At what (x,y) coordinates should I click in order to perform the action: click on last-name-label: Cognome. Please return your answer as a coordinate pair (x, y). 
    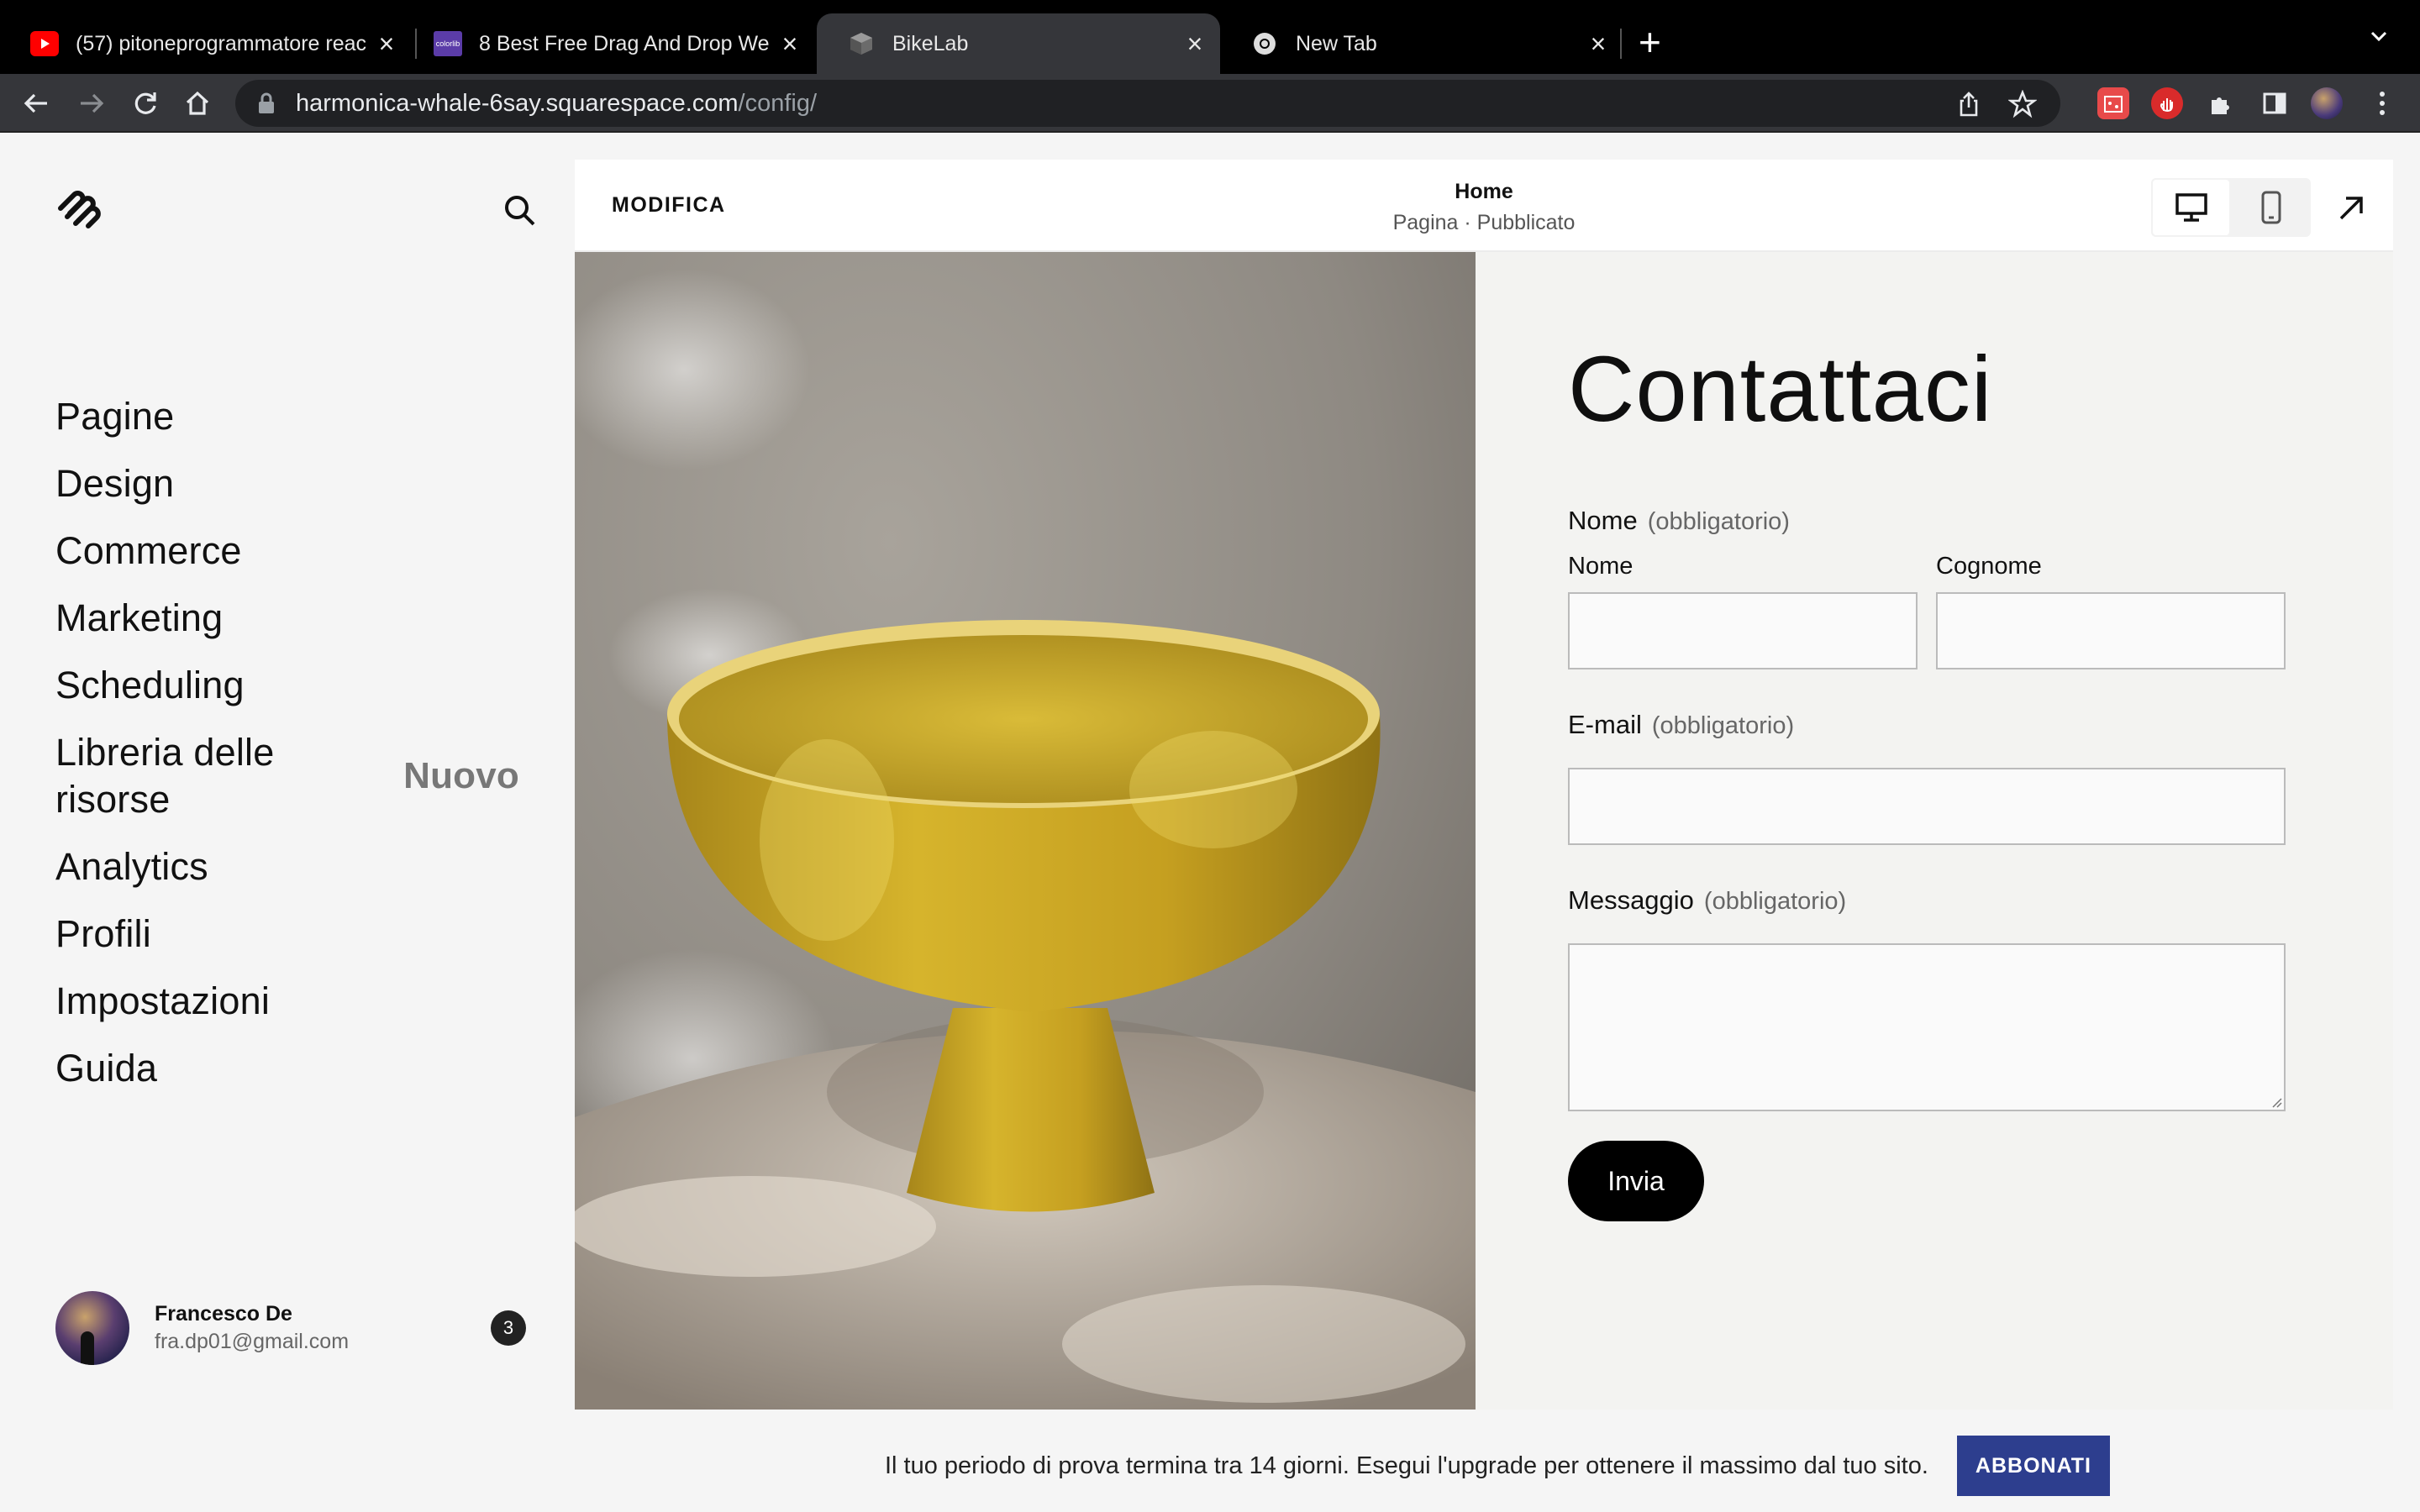
    Looking at the image, I should click on (1989, 566).